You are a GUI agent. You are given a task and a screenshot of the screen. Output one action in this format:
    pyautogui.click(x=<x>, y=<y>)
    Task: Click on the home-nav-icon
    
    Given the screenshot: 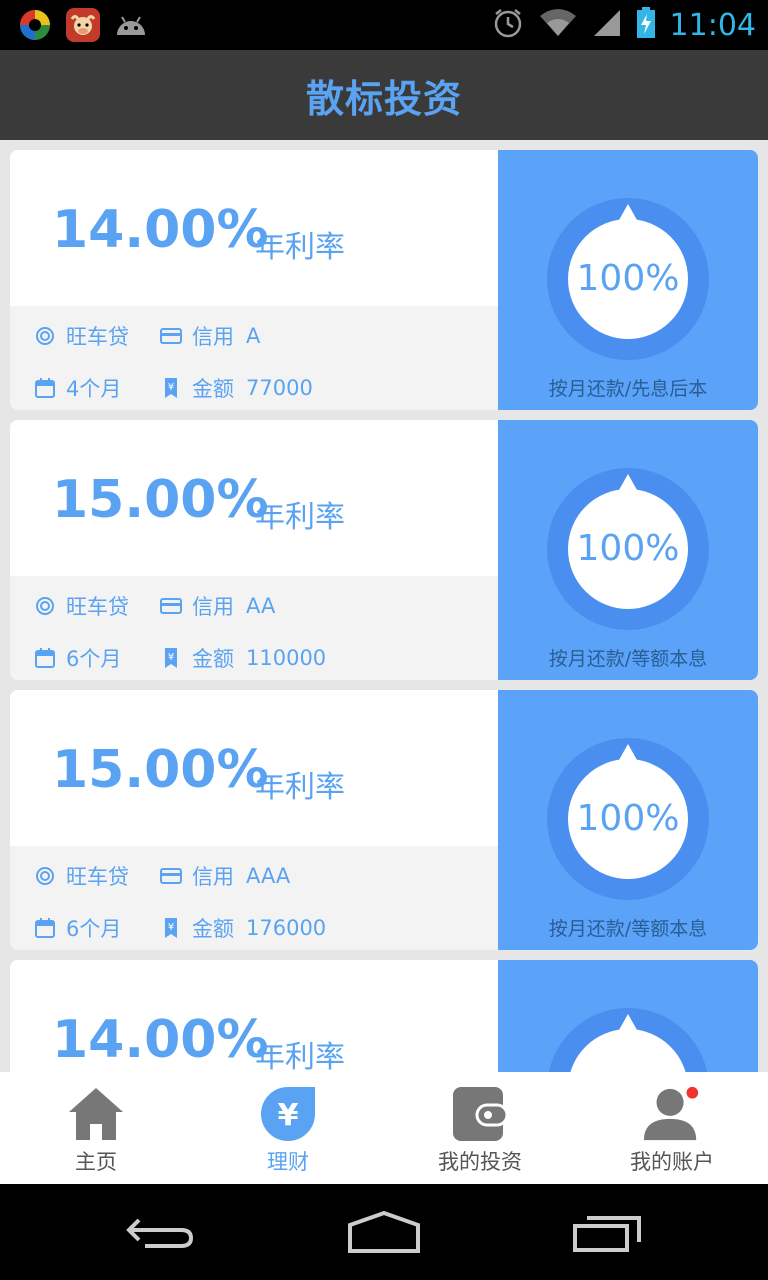 What is the action you would take?
    pyautogui.click(x=384, y=1232)
    